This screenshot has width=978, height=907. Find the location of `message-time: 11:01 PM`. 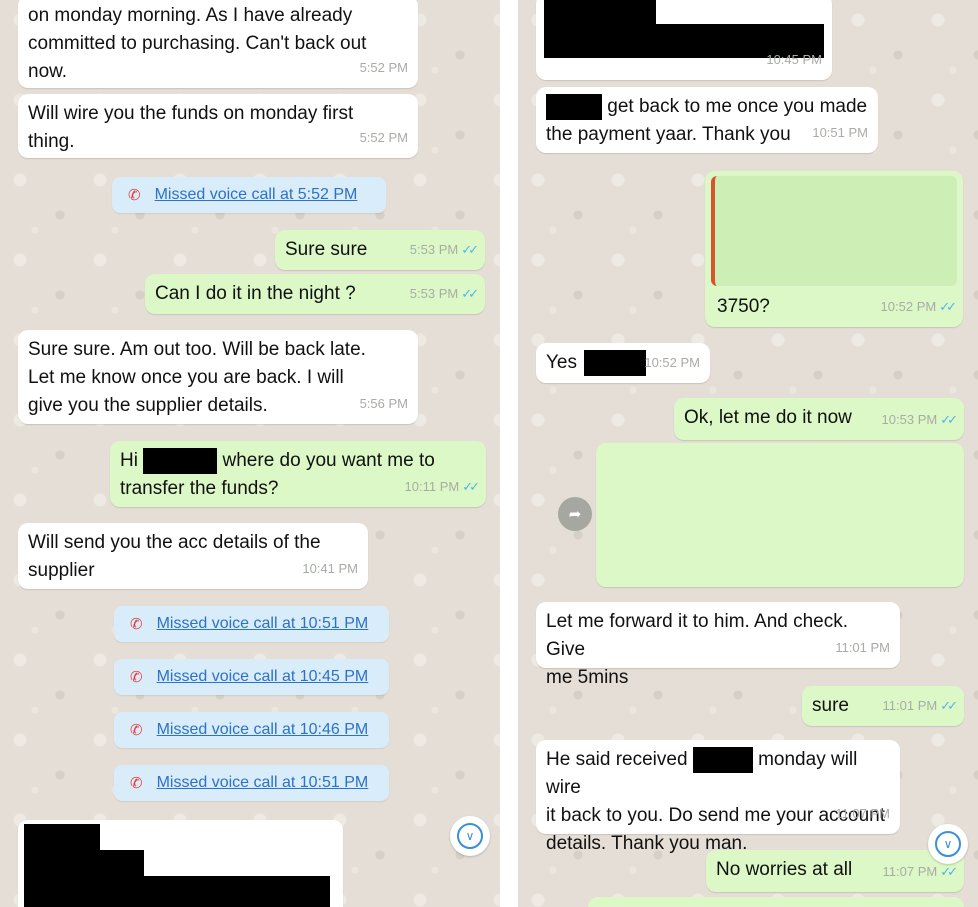

message-time: 11:01 PM is located at coordinates (862, 647).